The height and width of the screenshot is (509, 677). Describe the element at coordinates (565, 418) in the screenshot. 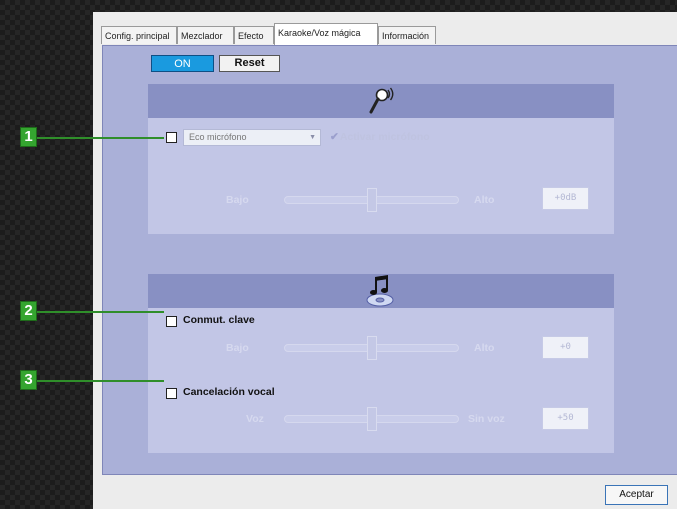

I see `vocal-cancel-value: +50` at that location.